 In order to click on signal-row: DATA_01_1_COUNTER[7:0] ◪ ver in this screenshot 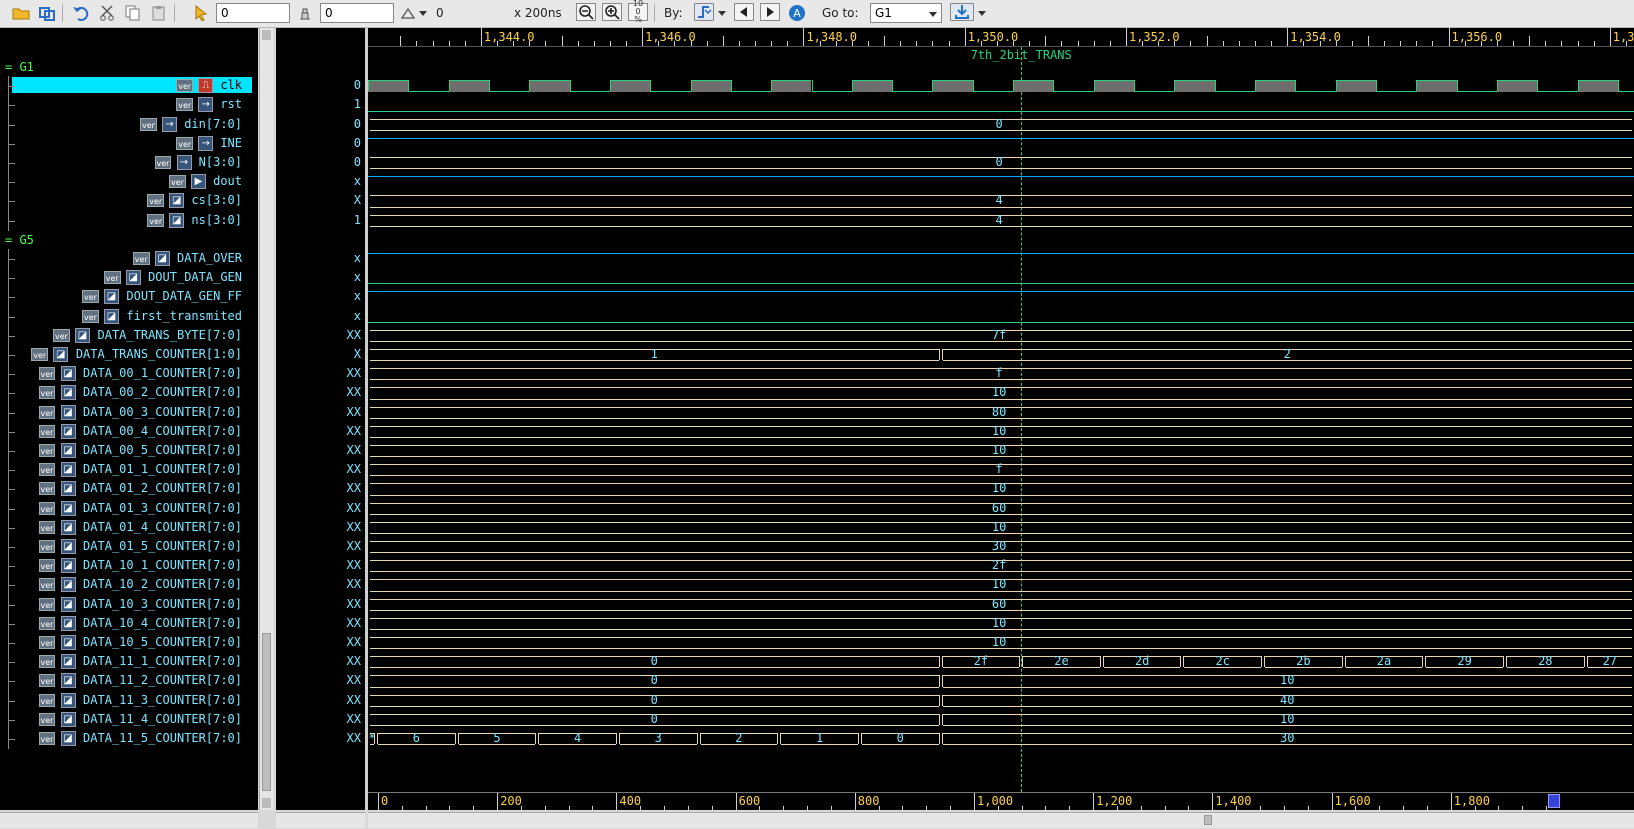, I will do `click(129, 470)`.